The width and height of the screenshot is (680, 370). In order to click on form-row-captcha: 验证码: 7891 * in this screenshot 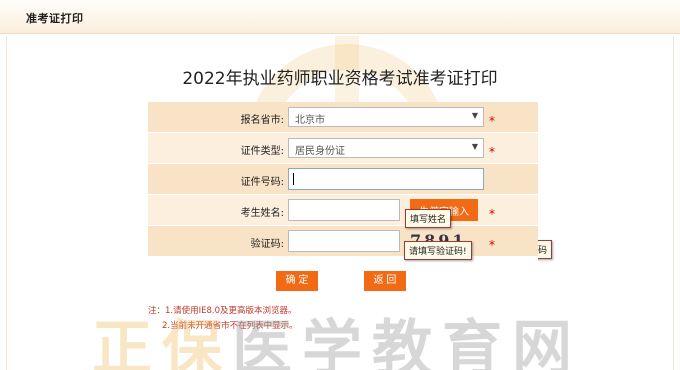, I will do `click(343, 241)`.